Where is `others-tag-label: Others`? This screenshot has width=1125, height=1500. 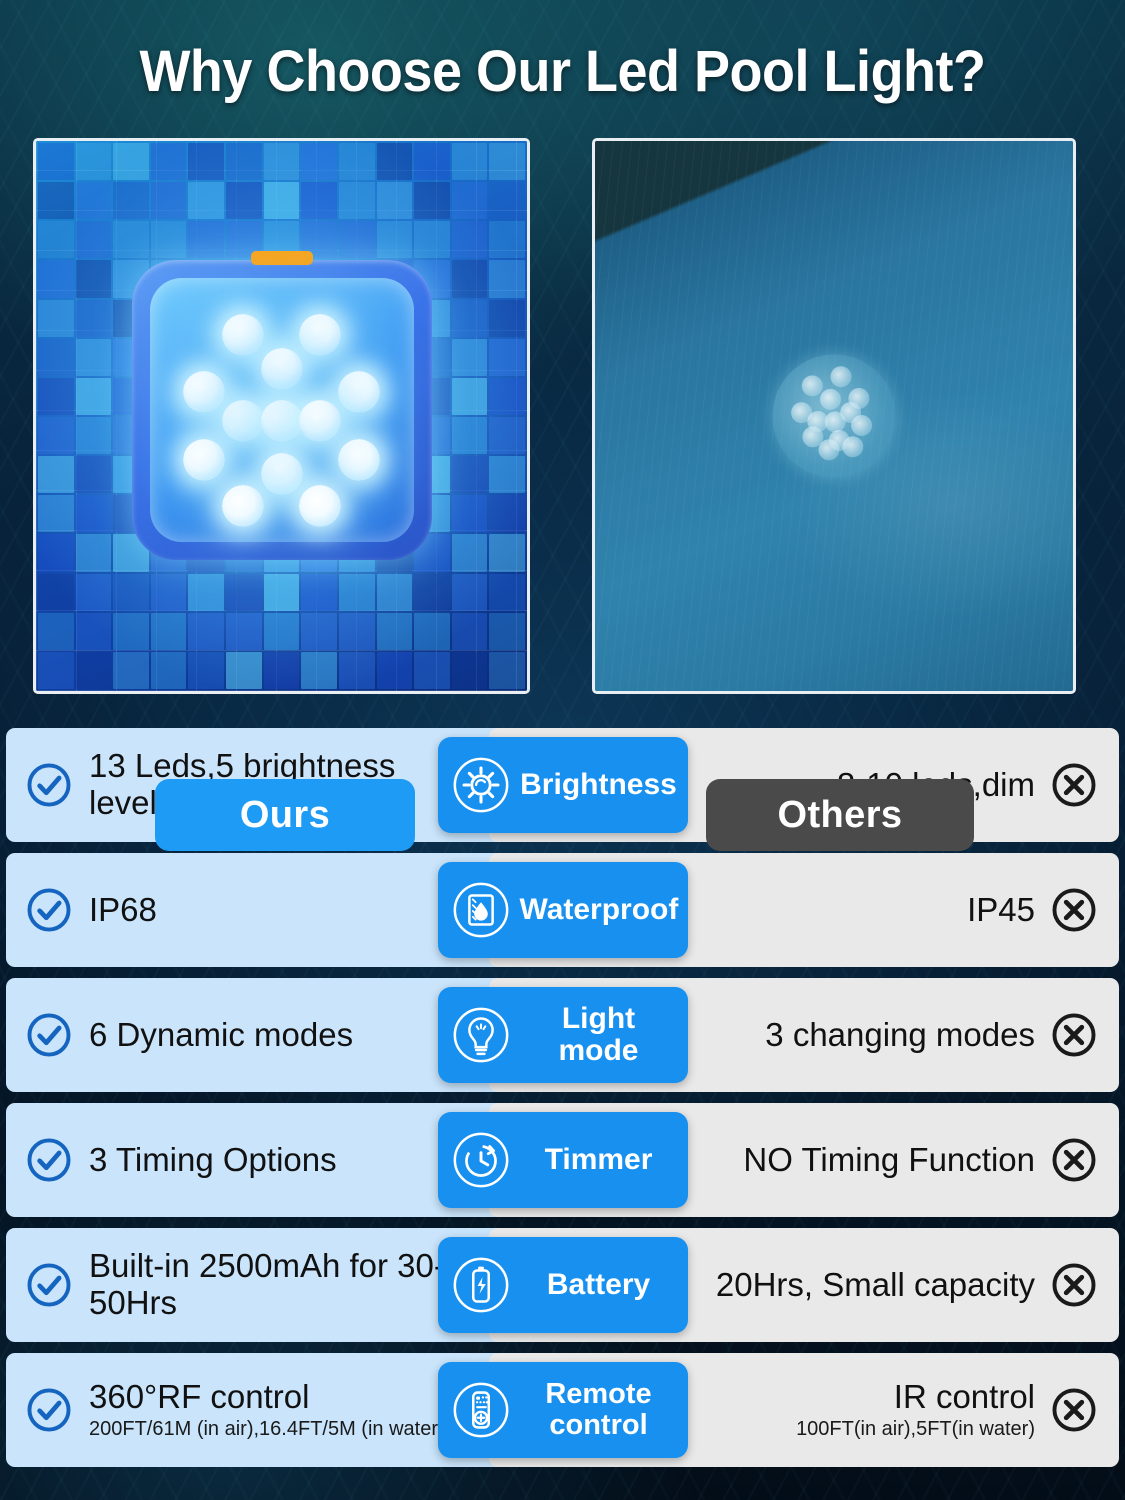
others-tag-label: Others is located at coordinates (840, 814).